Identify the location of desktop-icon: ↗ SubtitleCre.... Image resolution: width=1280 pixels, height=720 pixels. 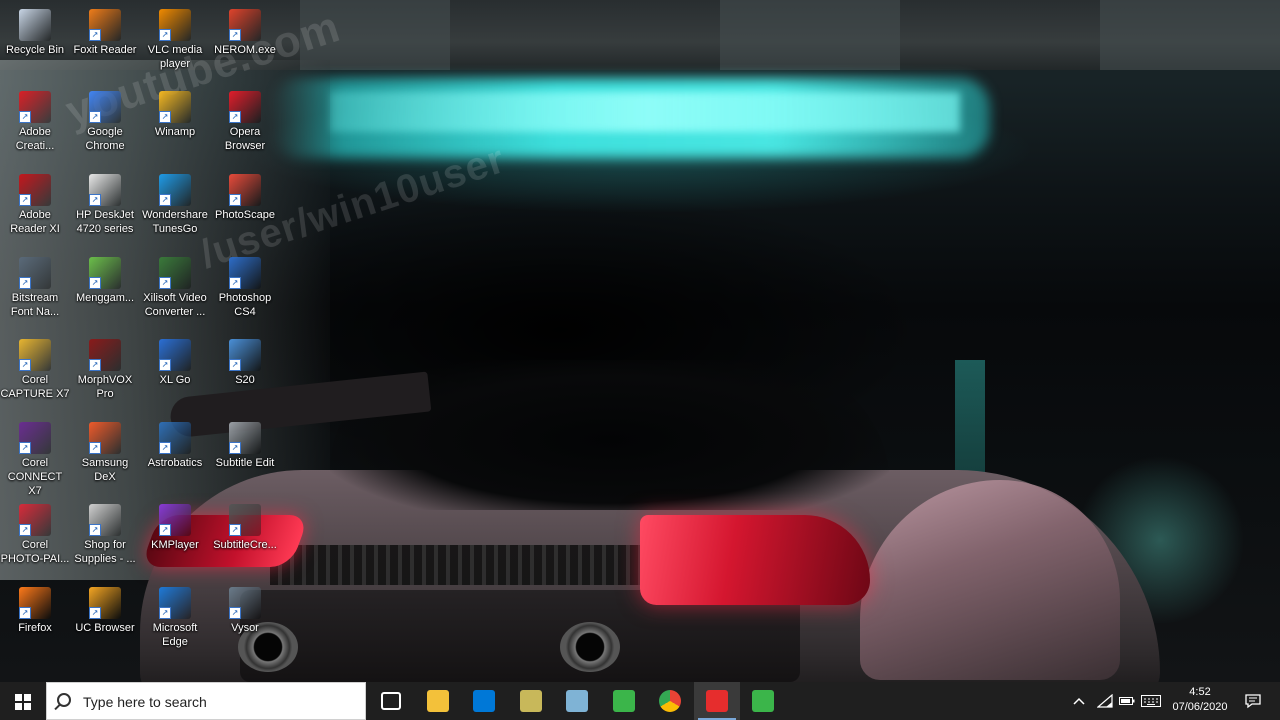
(245, 525).